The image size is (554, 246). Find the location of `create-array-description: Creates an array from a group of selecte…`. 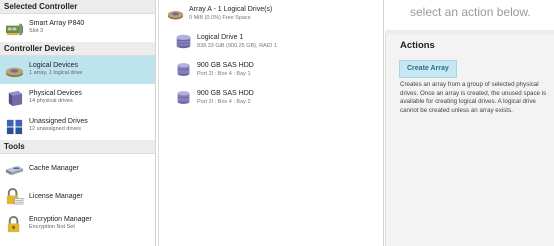

create-array-description: Creates an array from a group of selecte… is located at coordinates (473, 97).